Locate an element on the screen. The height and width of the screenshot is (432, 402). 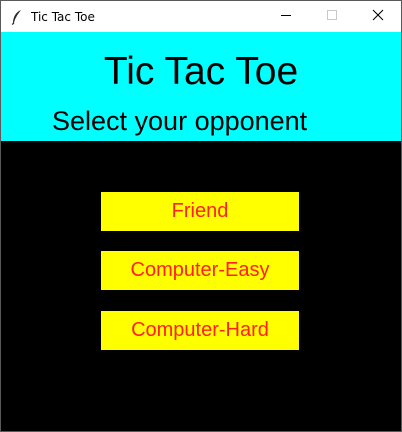
minimize-button is located at coordinates (286, 16).